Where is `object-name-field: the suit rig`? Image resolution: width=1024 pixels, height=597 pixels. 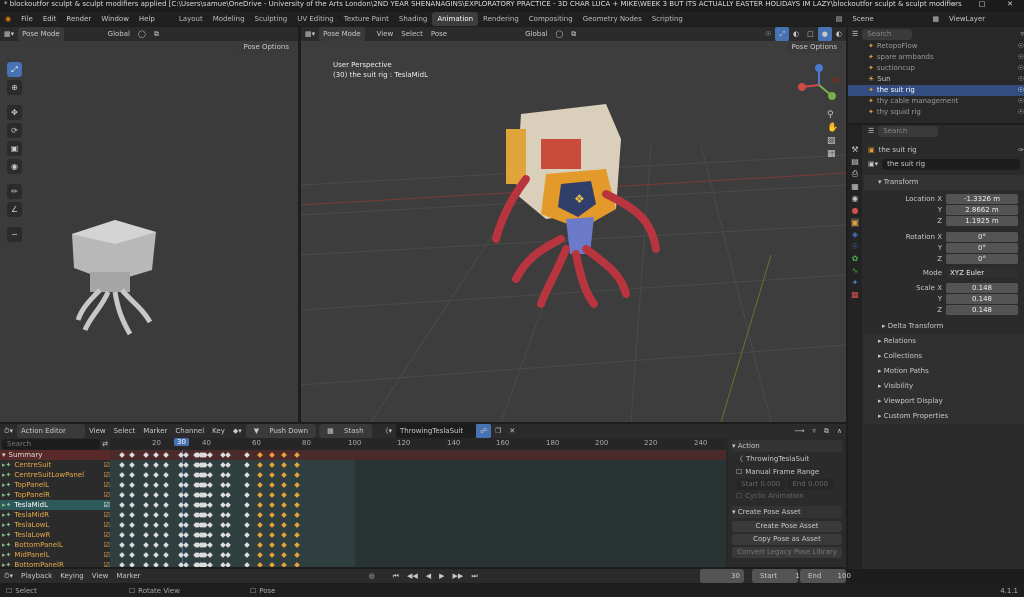
object-name-field: the suit rig is located at coordinates (951, 164).